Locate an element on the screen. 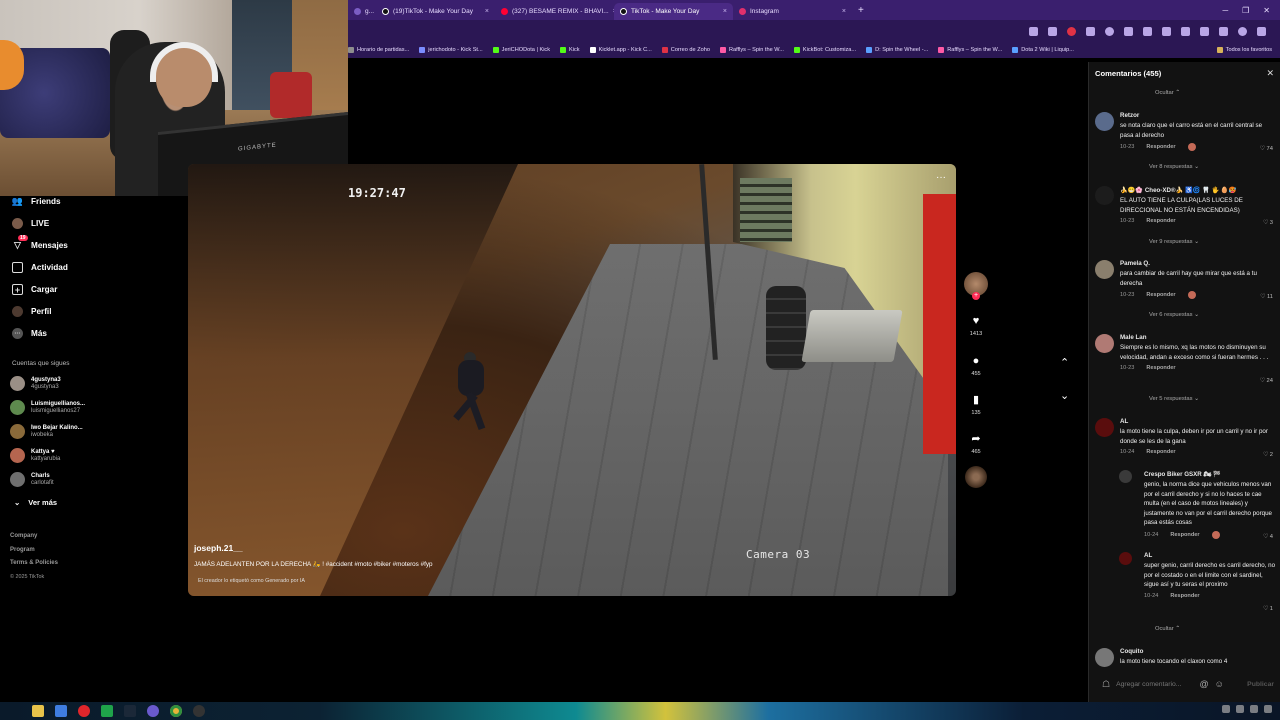 This screenshot has width=1280, height=720. cast-icon is located at coordinates (1033, 31).